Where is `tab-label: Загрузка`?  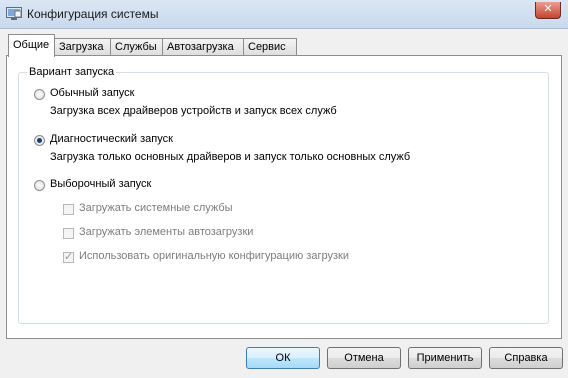
tab-label: Загрузка is located at coordinates (81, 47).